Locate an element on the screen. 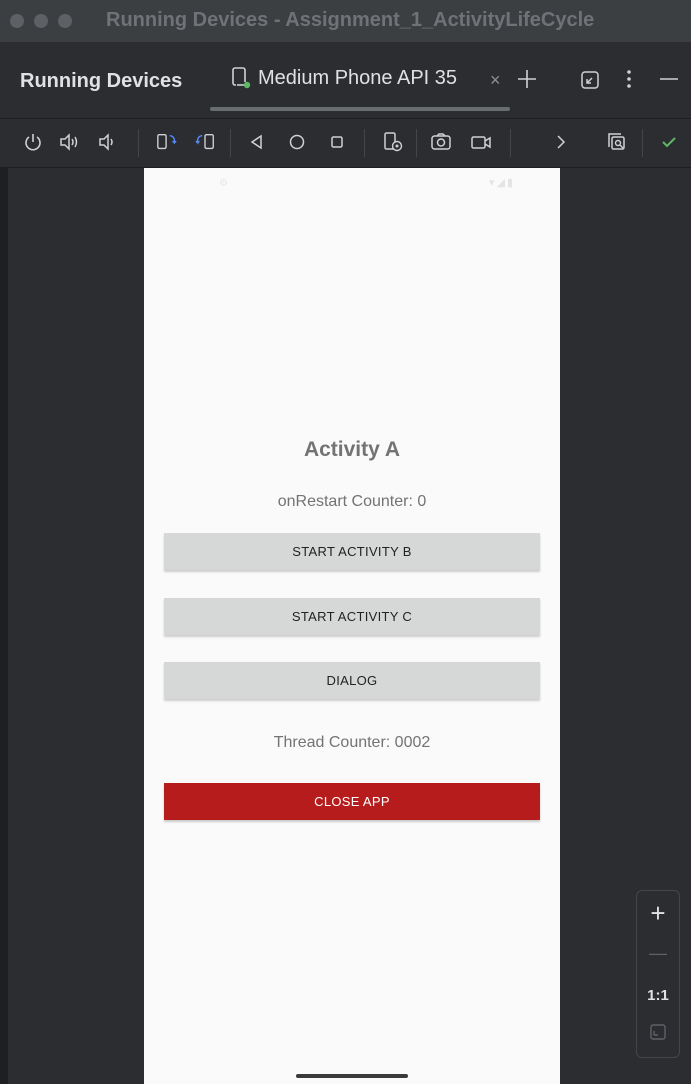 This screenshot has width=691, height=1084. zoom-controls: + — 1:1 is located at coordinates (658, 974).